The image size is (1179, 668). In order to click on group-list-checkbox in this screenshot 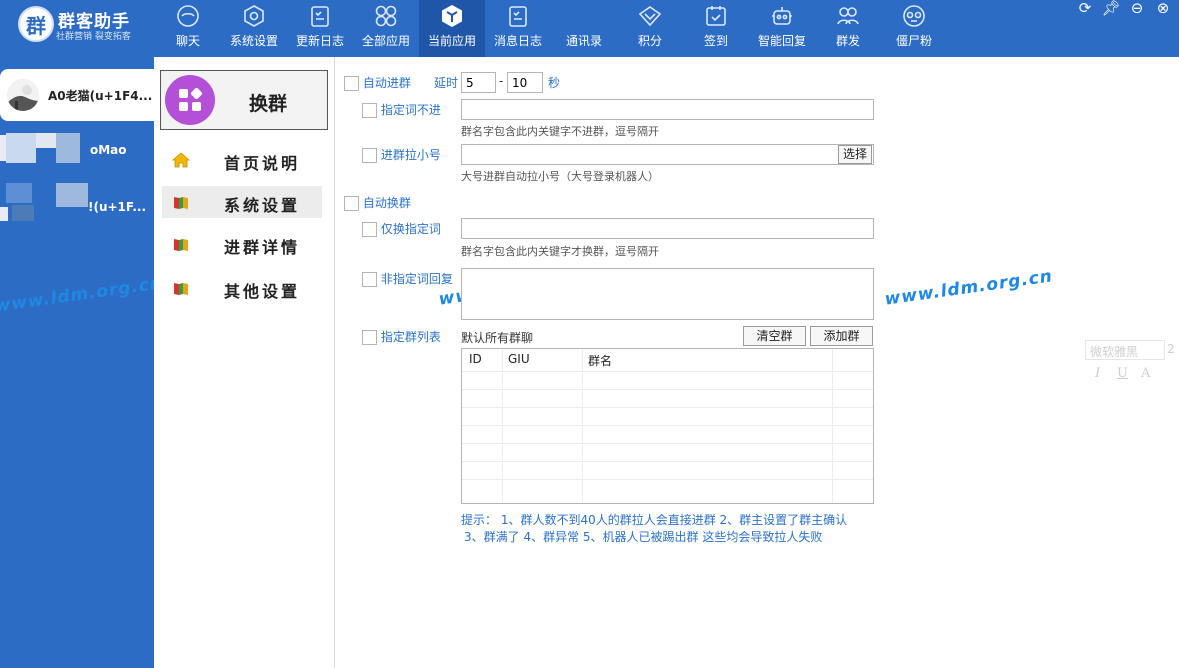, I will do `click(369, 337)`.